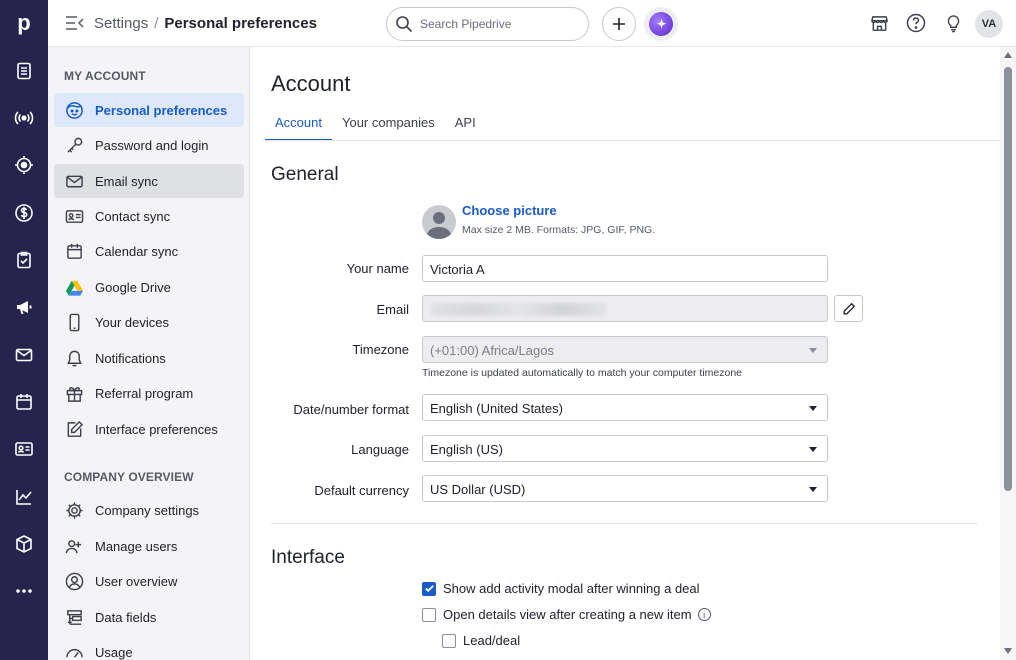 Image resolution: width=1016 pixels, height=660 pixels. Describe the element at coordinates (492, 350) in the screenshot. I see `timezone-value: (+01:00) Africa/Lagos` at that location.